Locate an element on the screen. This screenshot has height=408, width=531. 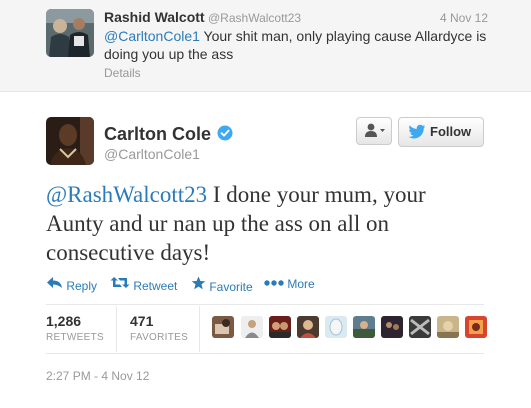
star-icon is located at coordinates (198, 283).